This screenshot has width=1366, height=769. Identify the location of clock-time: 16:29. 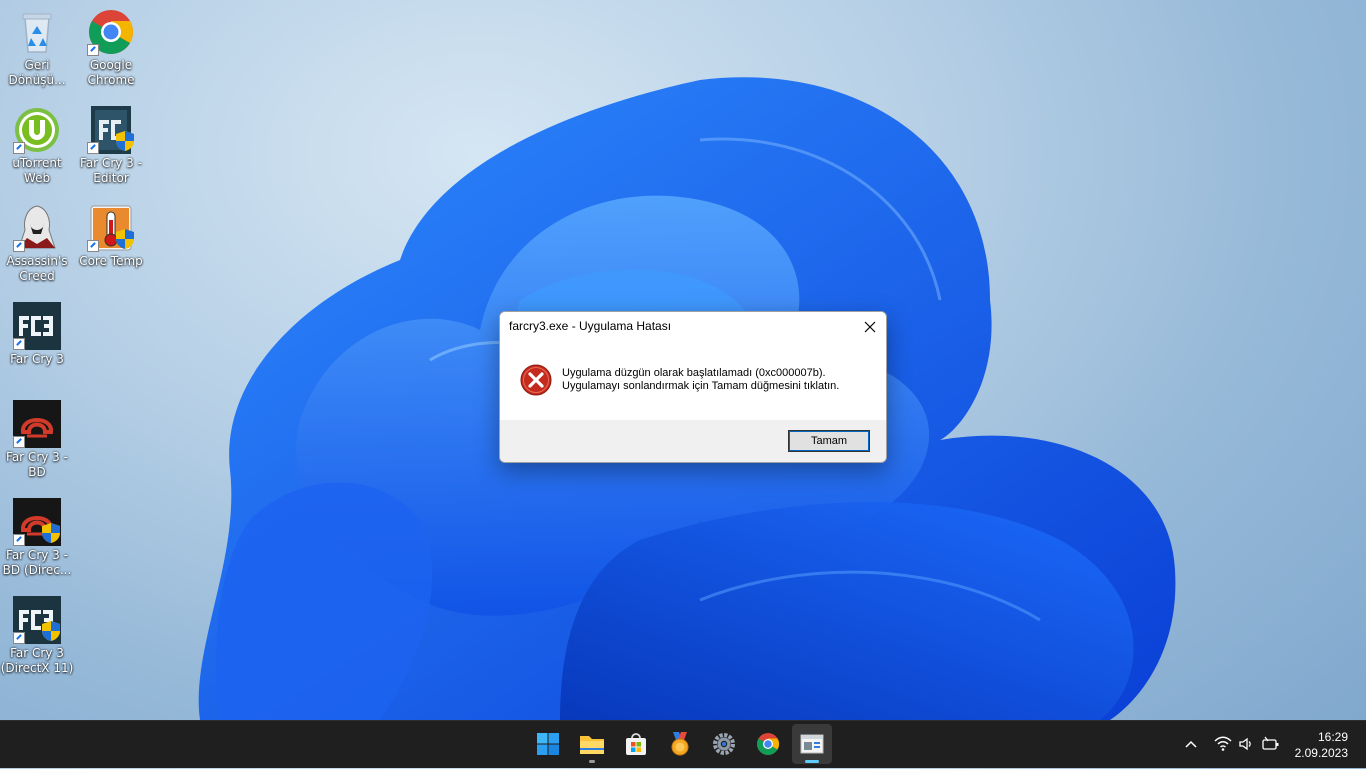
(1332, 737).